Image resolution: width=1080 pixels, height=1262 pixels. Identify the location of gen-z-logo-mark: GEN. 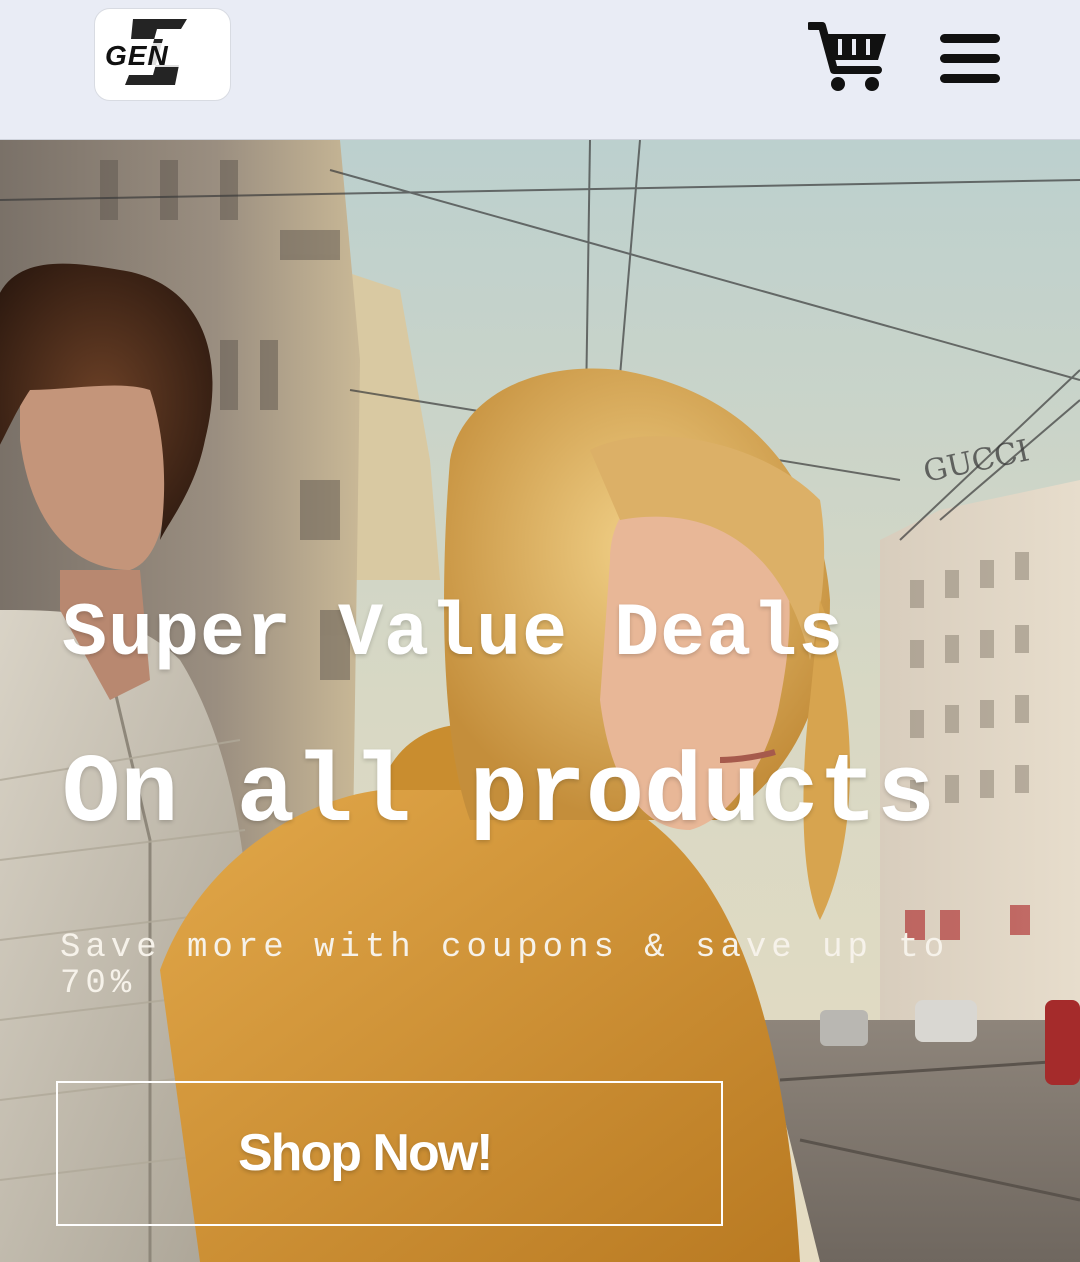
(163, 52).